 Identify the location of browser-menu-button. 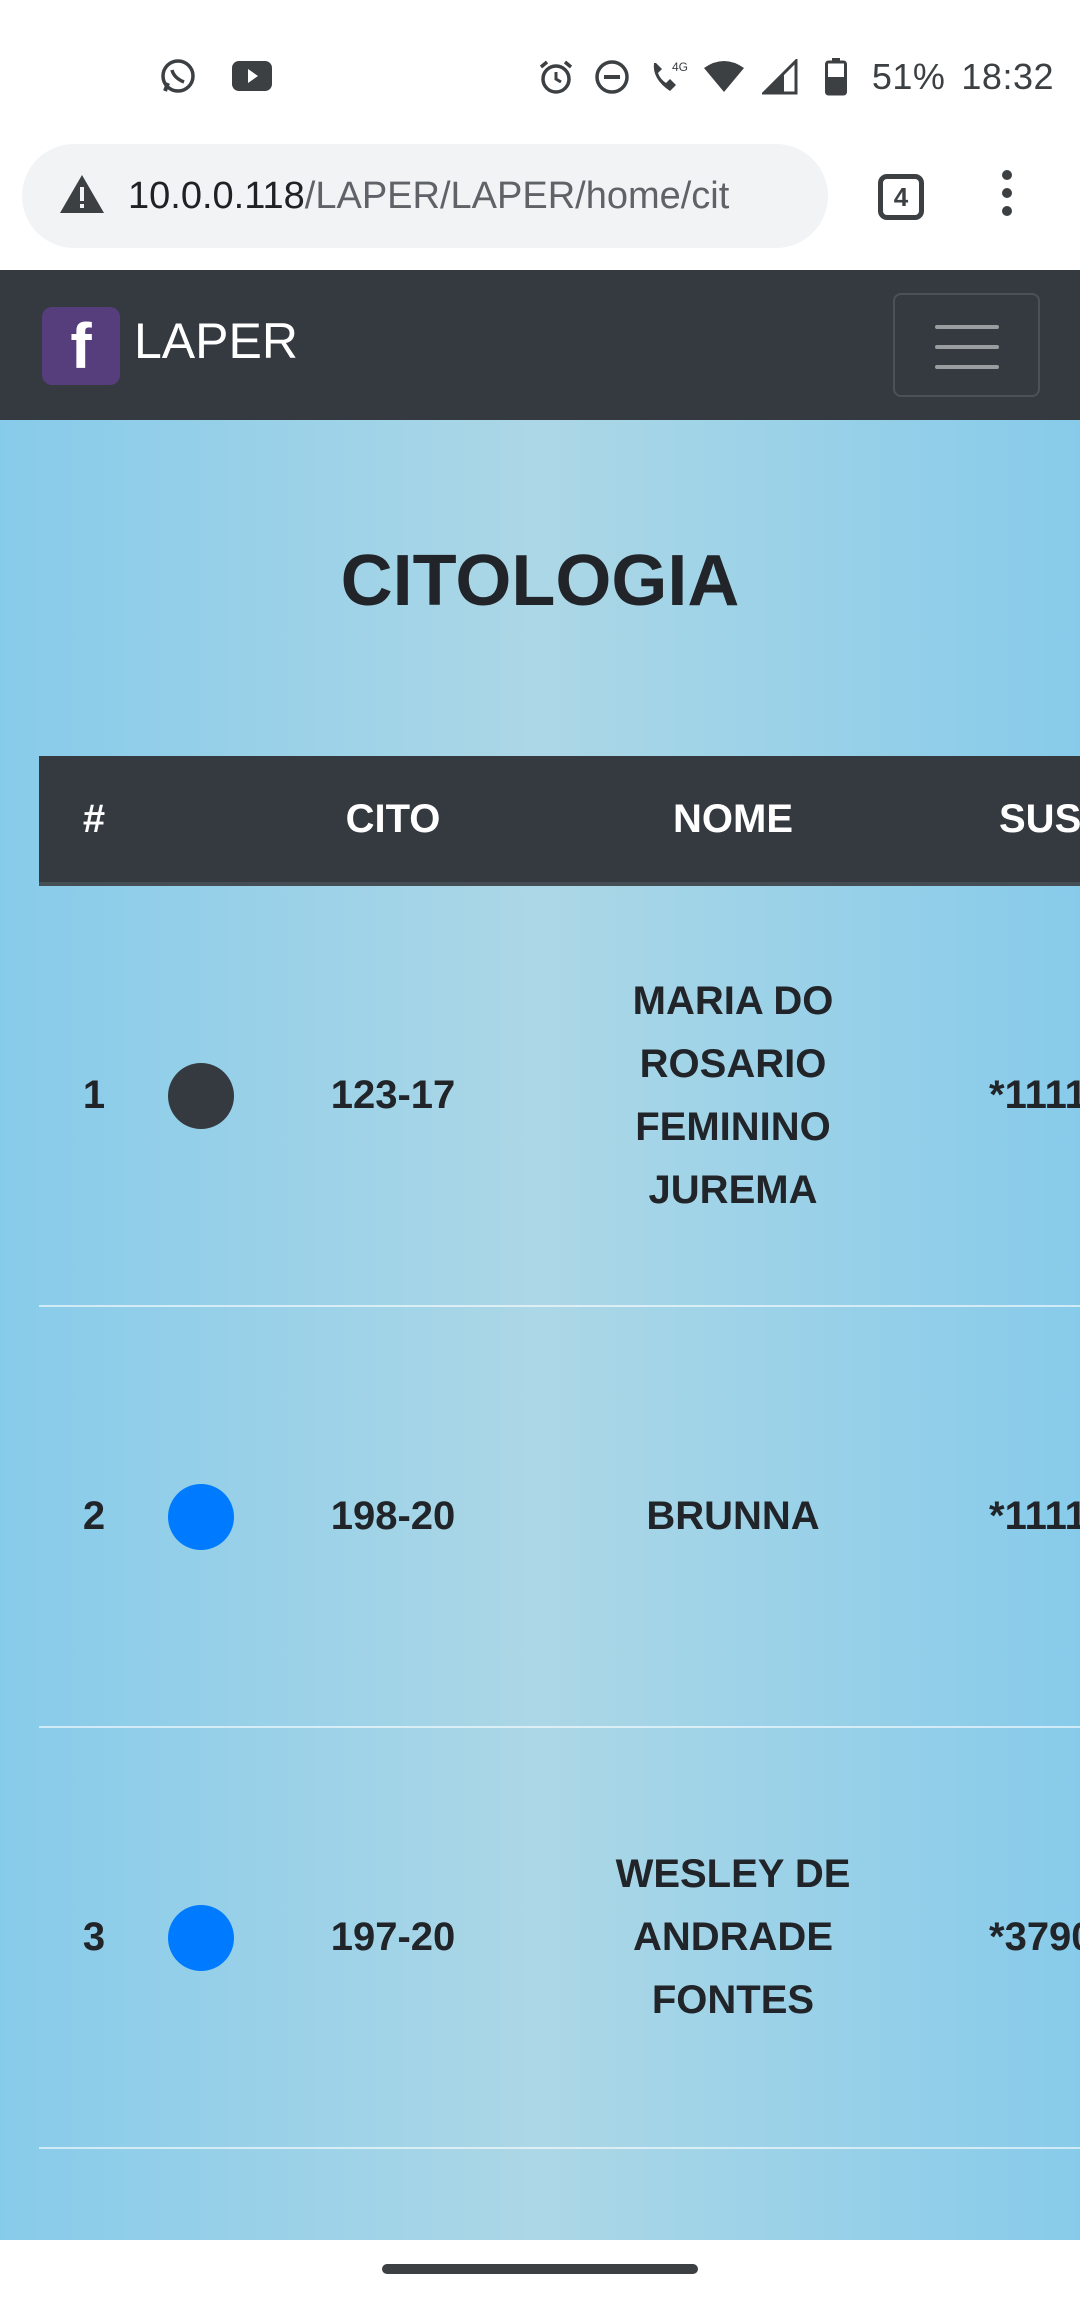
(1007, 200).